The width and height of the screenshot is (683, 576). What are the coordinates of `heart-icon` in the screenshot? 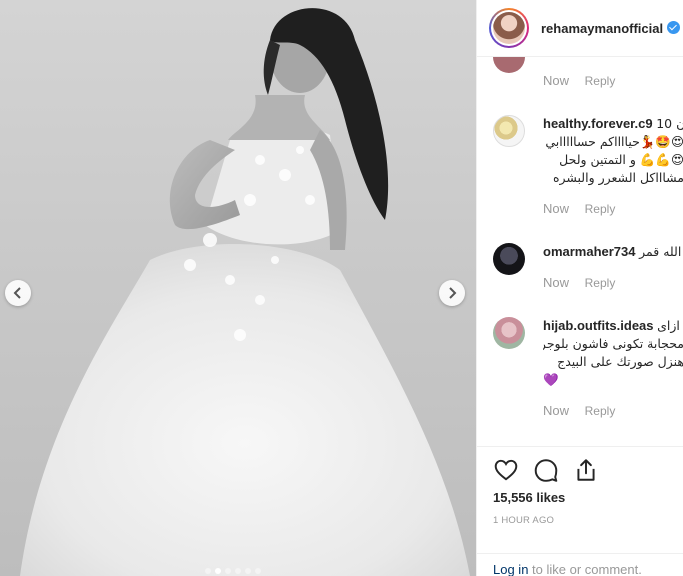 It's located at (506, 470).